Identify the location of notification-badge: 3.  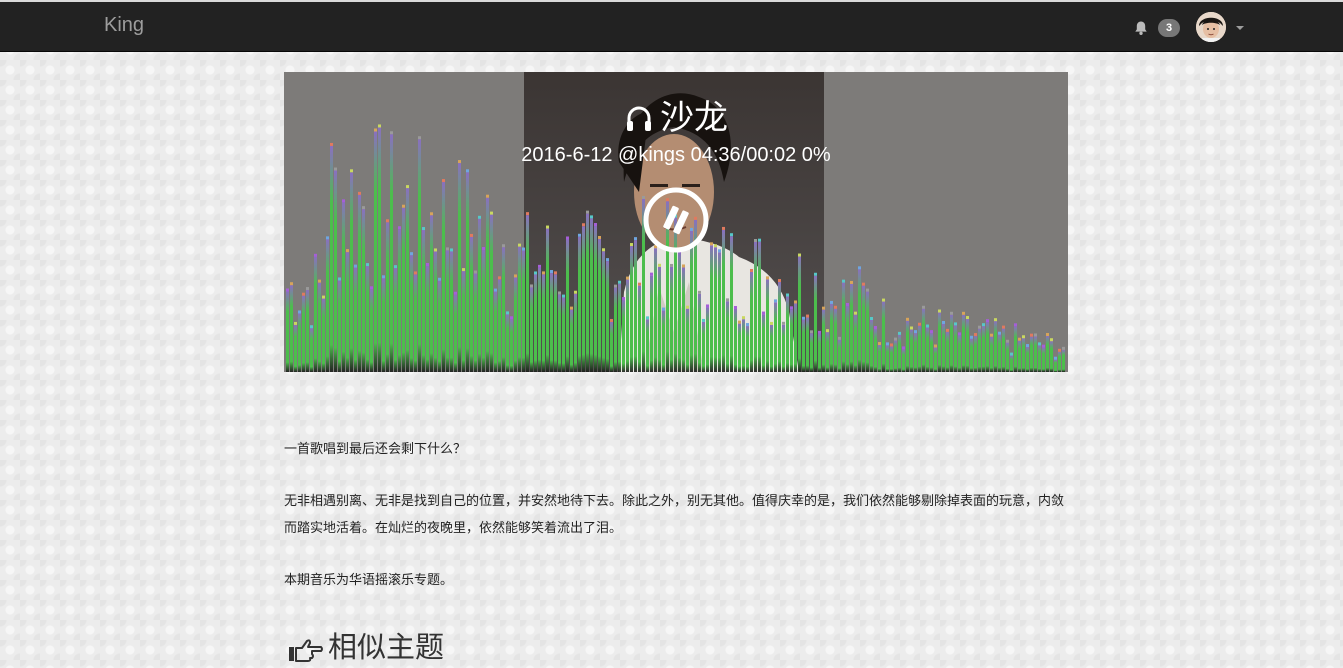
(1169, 28).